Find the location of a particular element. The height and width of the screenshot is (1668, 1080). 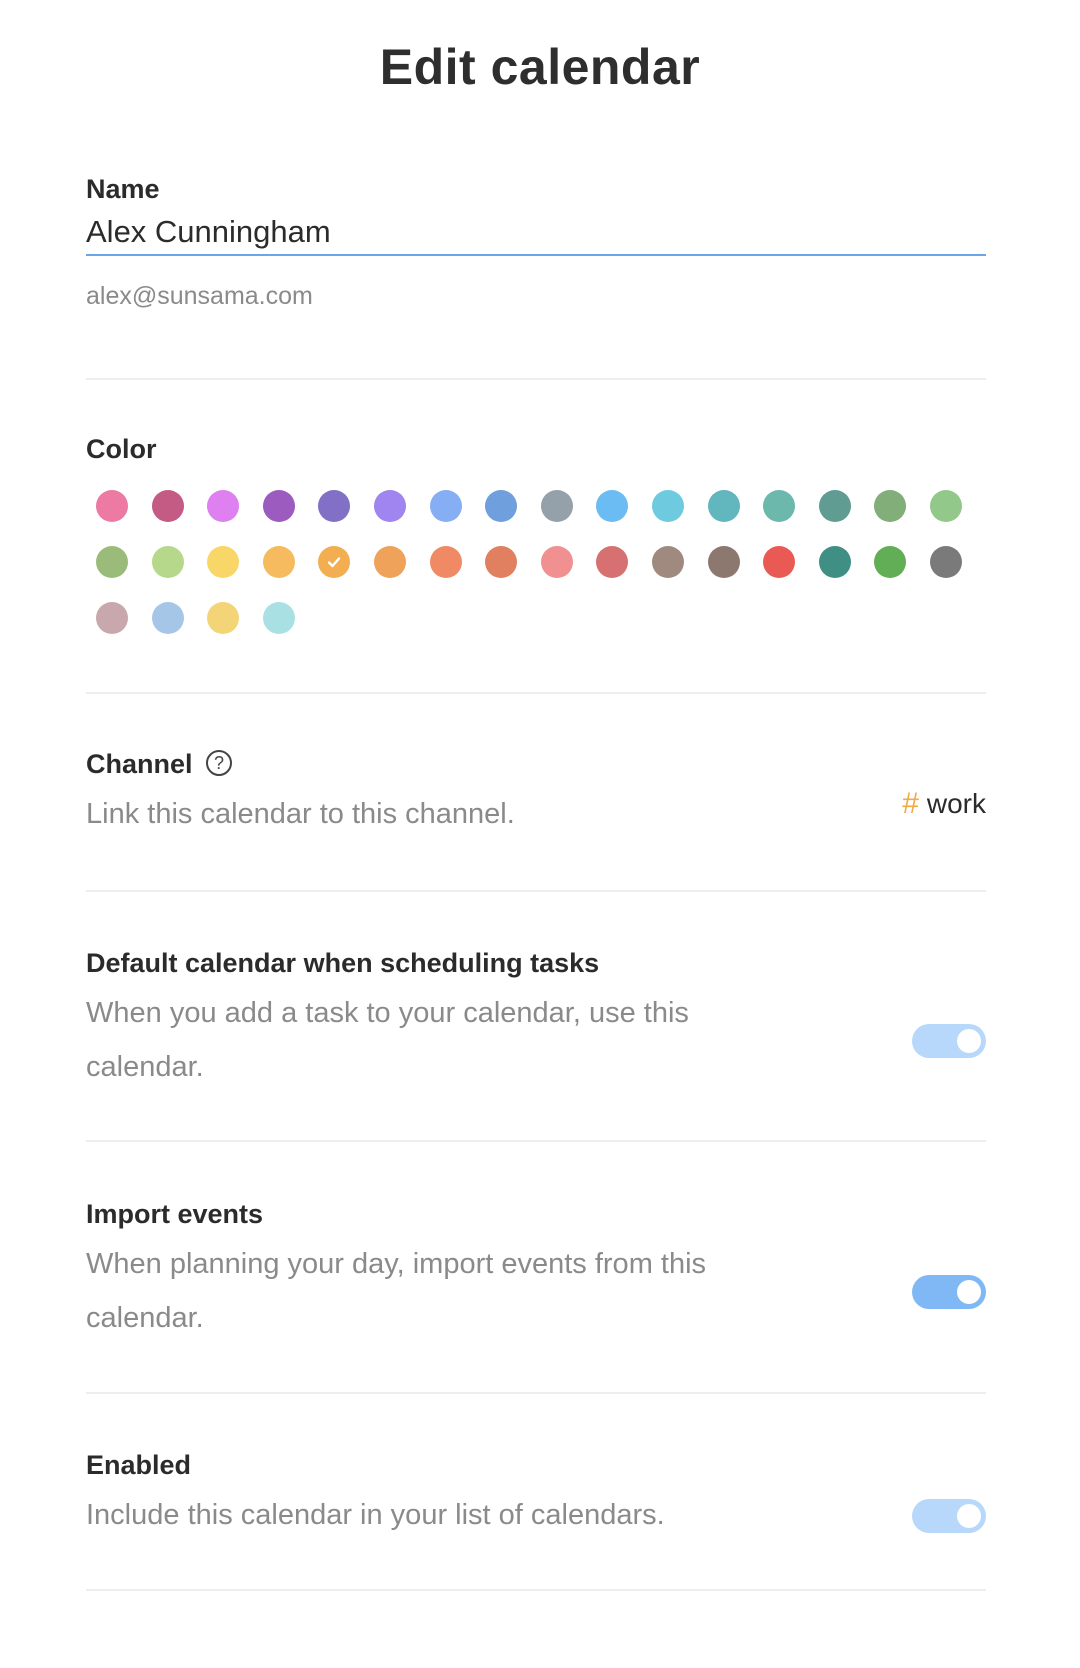

email-text: alex@sunsama.com is located at coordinates (199, 296).